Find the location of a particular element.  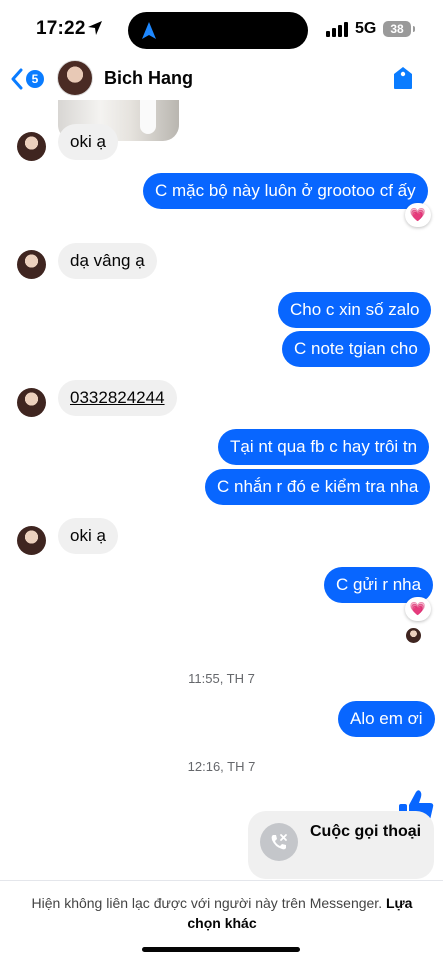

outgoing-message: C nhắn r đó e kiểm tra nha is located at coordinates (318, 487).